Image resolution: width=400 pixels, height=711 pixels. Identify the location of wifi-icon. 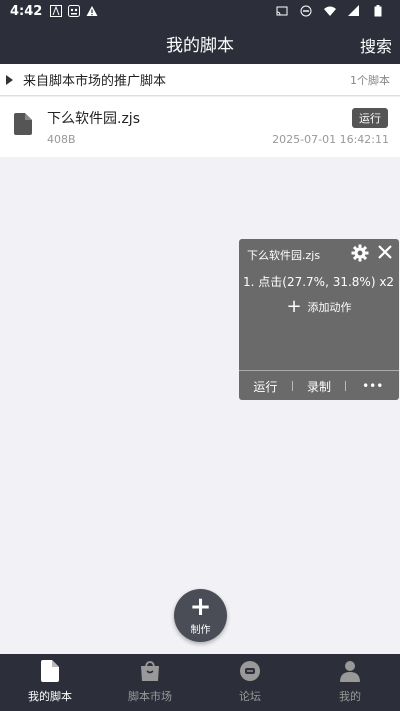
(330, 11).